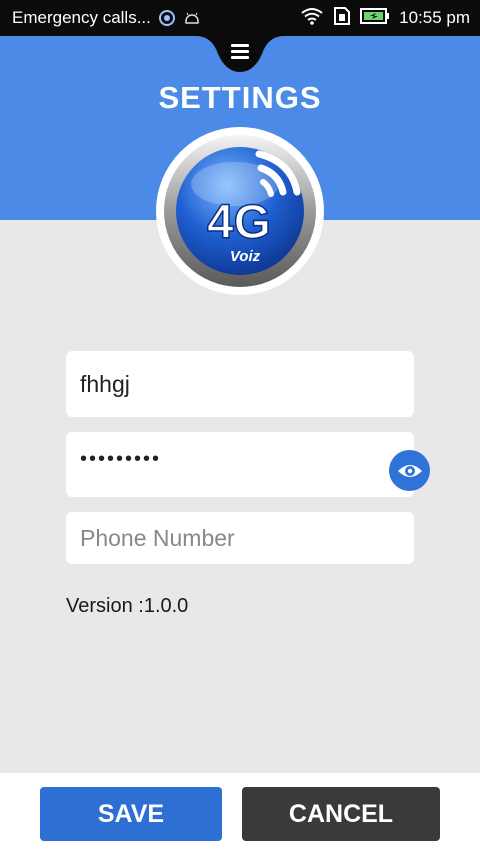  What do you see at coordinates (240, 18) in the screenshot?
I see `status-bar: Emergency calls... 10:55 pm` at bounding box center [240, 18].